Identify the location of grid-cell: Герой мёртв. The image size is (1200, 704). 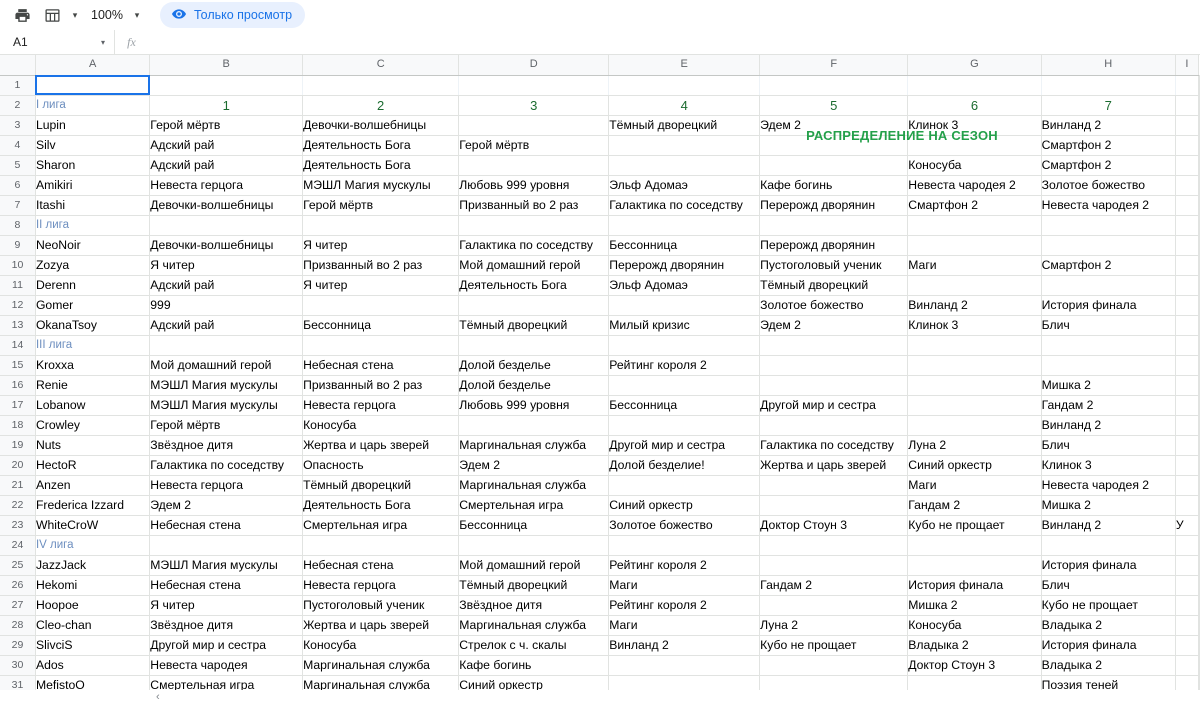
(226, 425).